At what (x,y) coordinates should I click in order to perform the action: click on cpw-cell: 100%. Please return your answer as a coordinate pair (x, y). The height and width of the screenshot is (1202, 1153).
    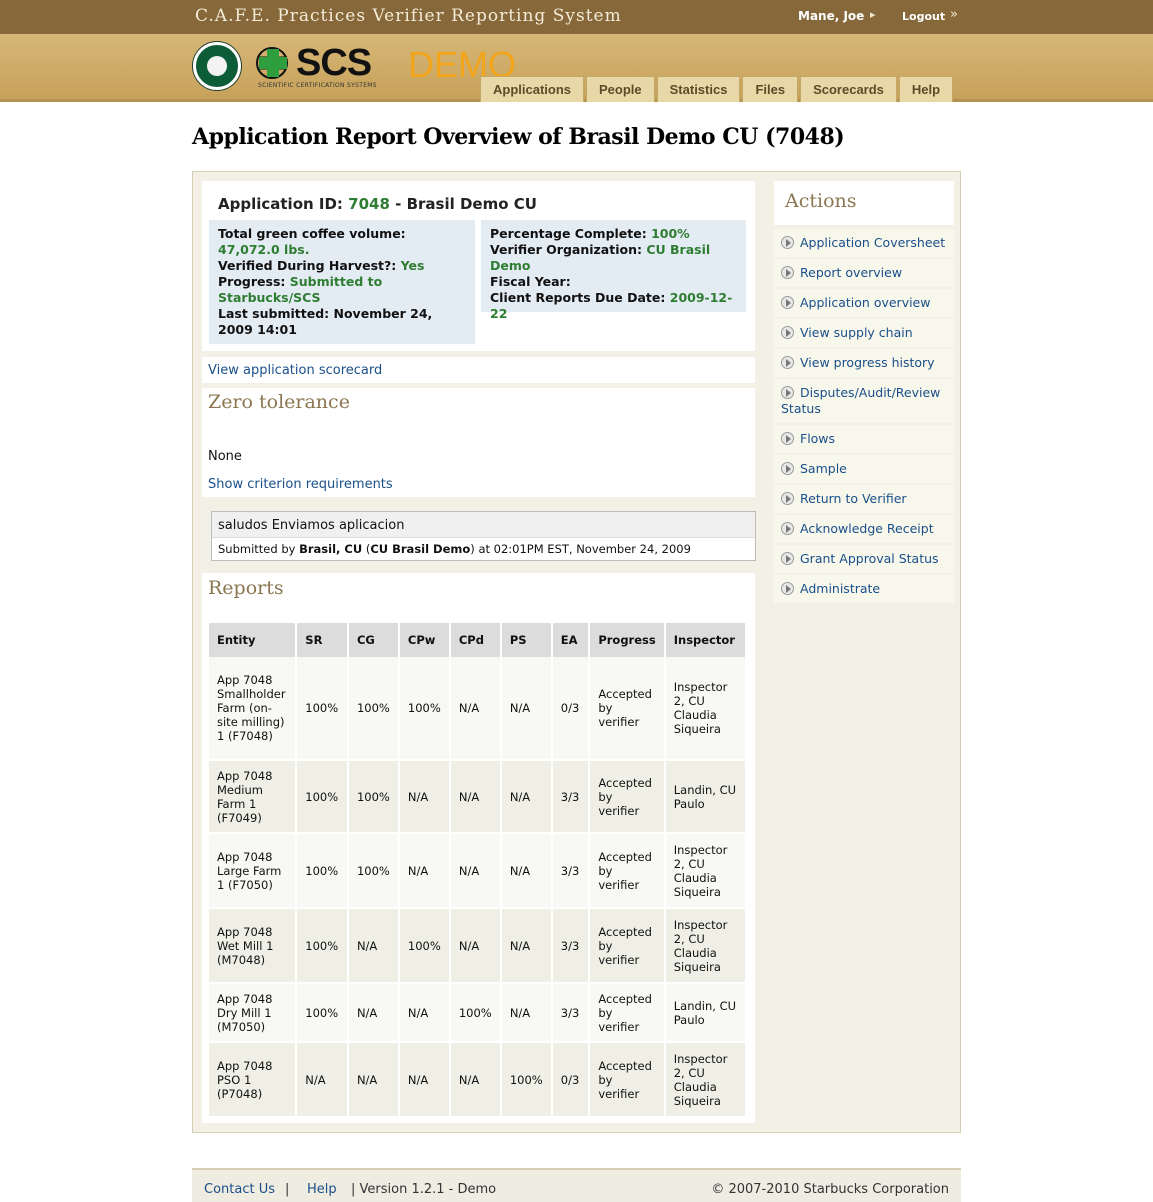
    Looking at the image, I should click on (424, 709).